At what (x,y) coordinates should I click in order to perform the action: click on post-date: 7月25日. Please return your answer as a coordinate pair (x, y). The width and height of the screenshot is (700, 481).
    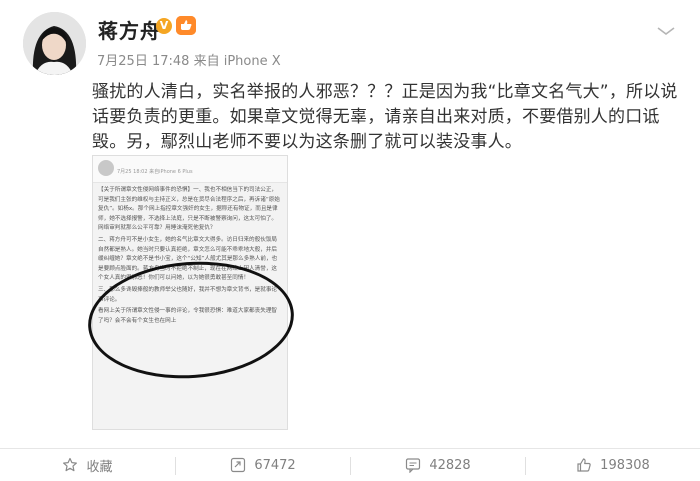
    Looking at the image, I should click on (122, 61).